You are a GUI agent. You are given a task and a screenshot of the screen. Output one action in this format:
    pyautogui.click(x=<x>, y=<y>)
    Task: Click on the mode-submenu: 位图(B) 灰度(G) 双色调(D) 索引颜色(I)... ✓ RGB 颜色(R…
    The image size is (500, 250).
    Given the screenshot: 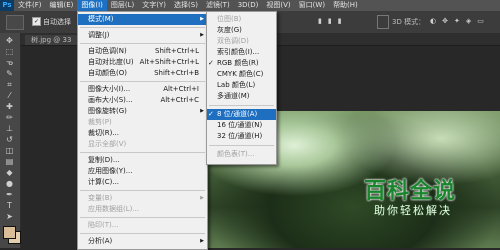 What is the action you would take?
    pyautogui.click(x=241, y=88)
    